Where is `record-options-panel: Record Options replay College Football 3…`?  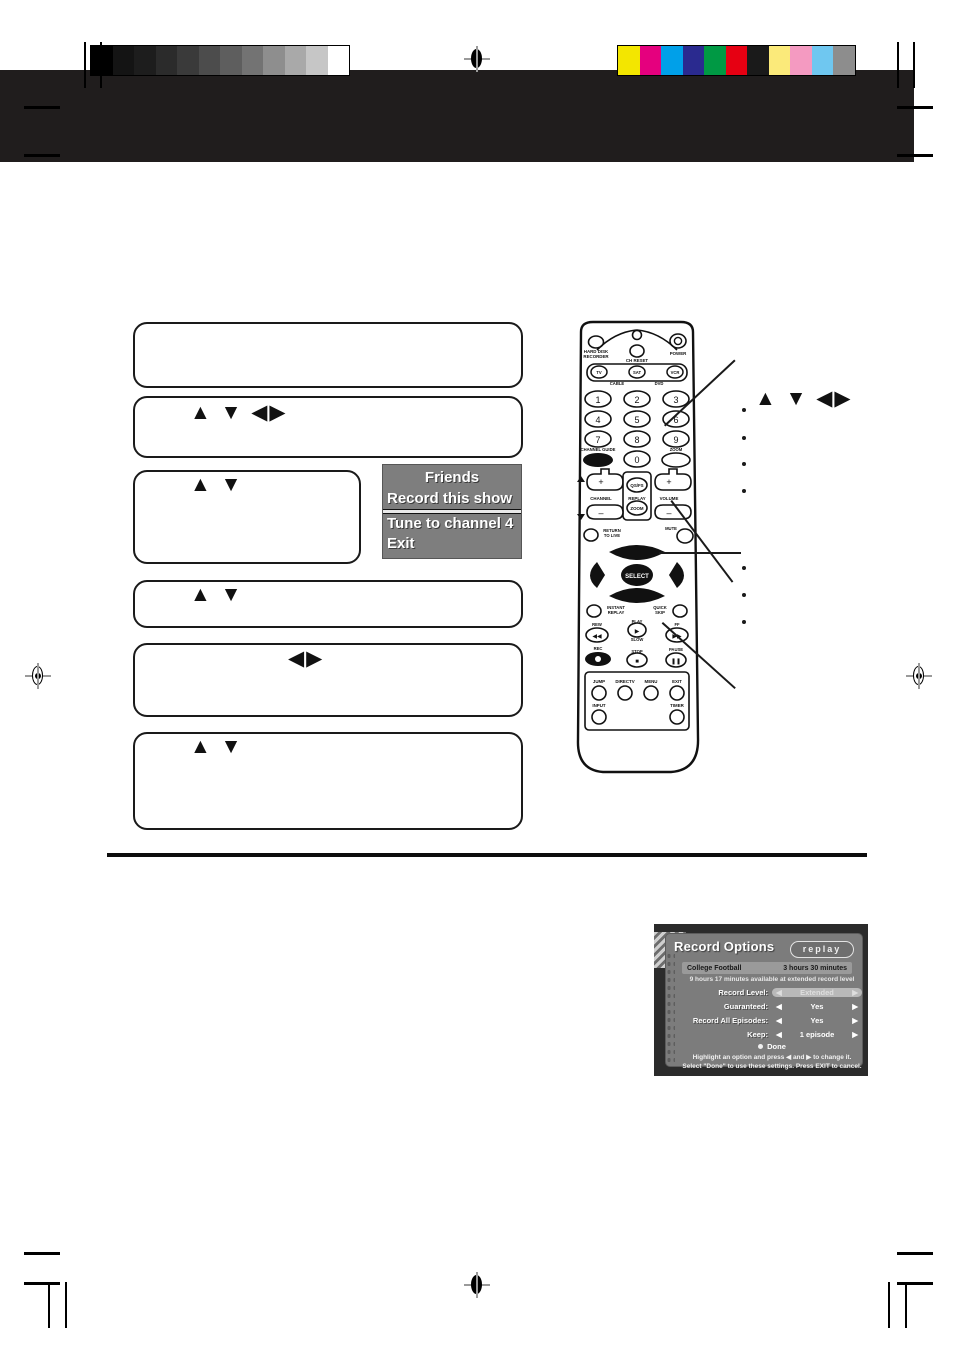 record-options-panel: Record Options replay College Football 3… is located at coordinates (764, 1002).